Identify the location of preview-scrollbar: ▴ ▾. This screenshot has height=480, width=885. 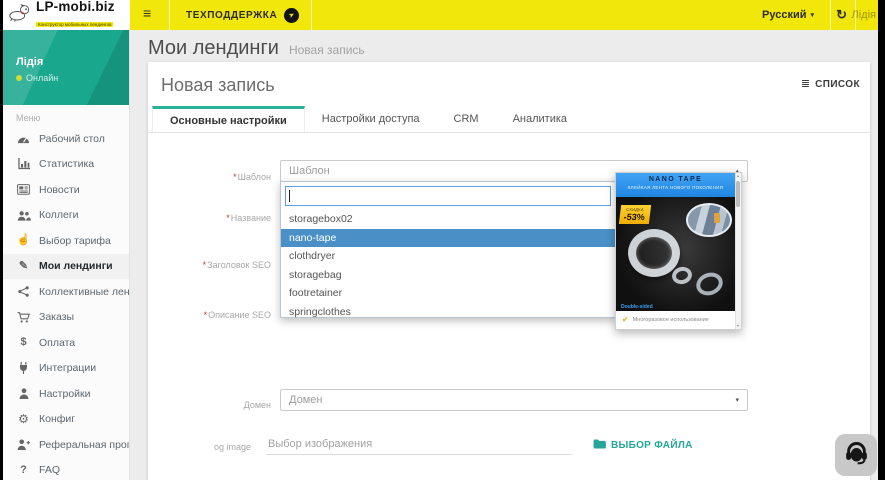
(738, 251).